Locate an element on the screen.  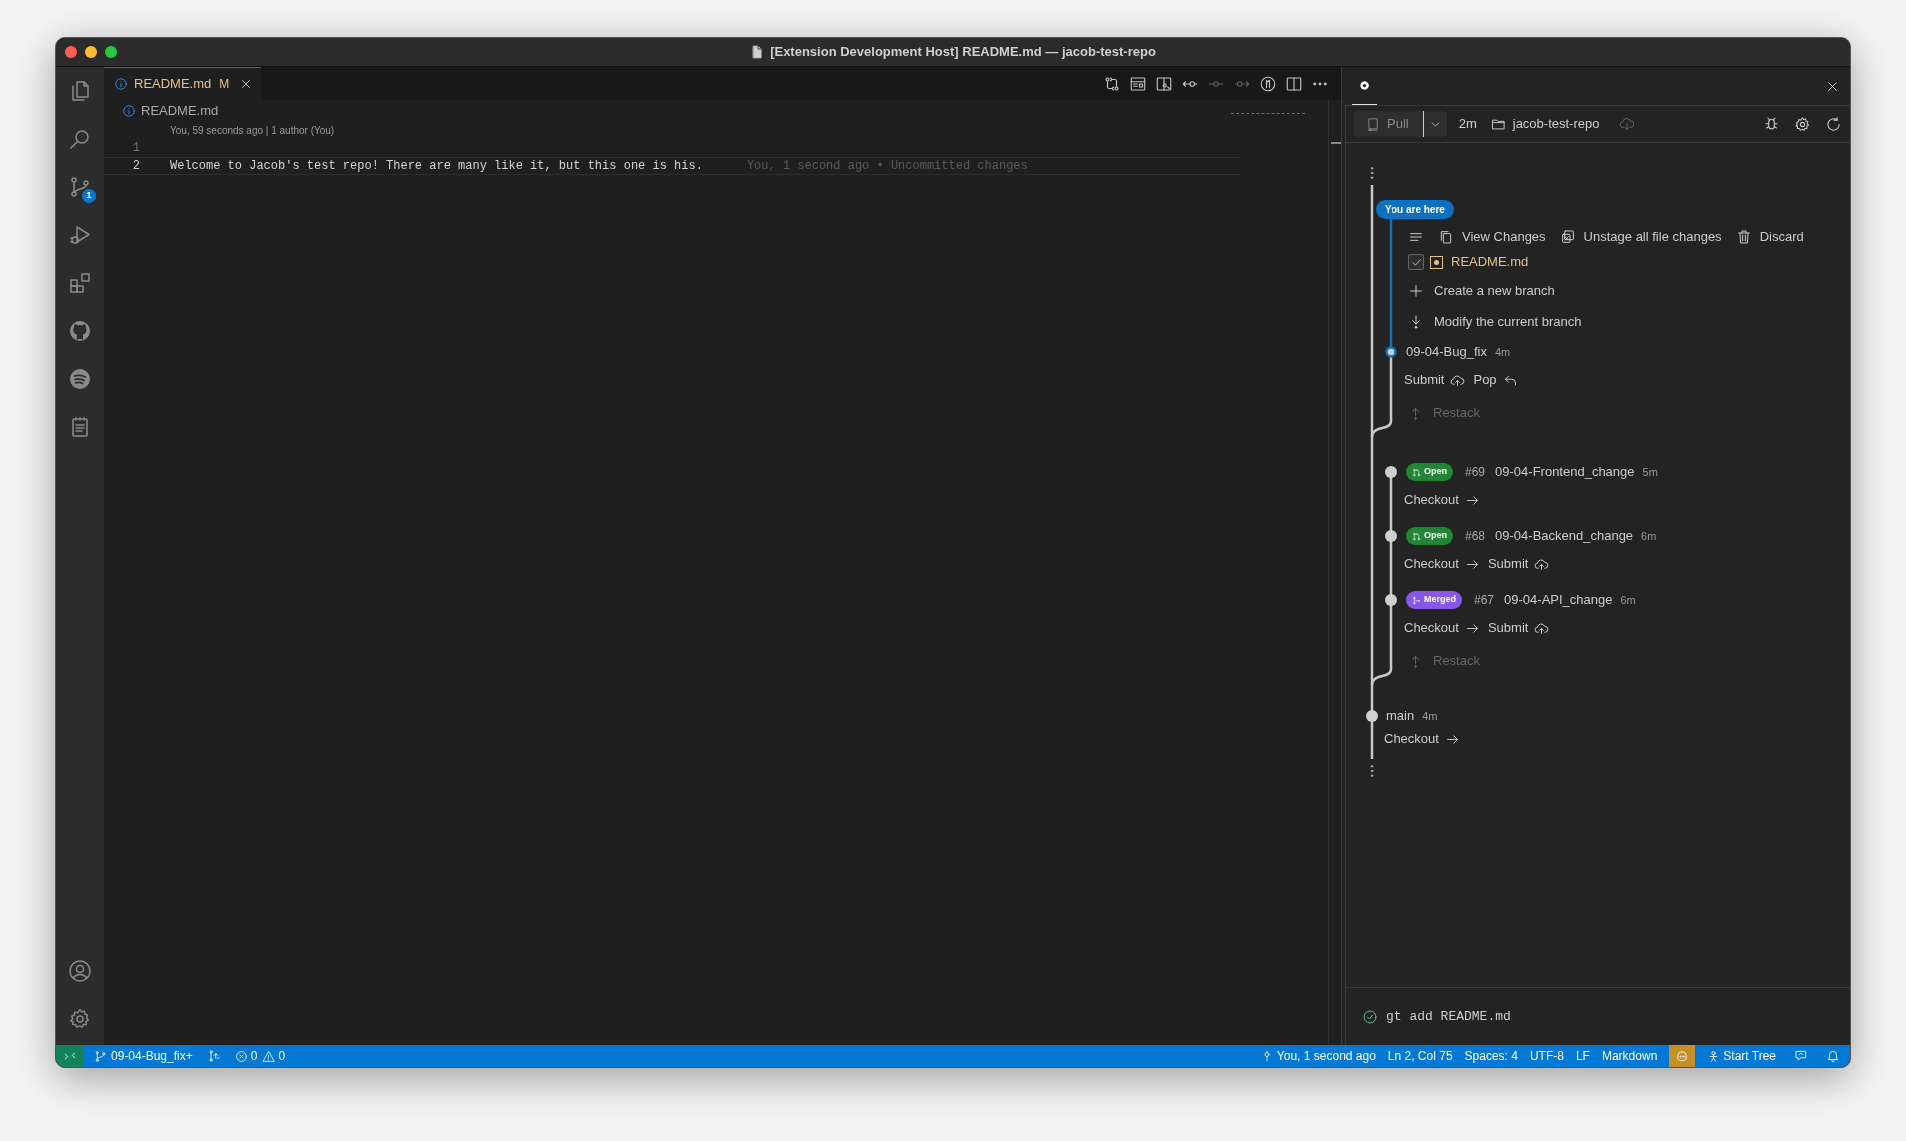
pop-link: Pop is located at coordinates (1495, 380).